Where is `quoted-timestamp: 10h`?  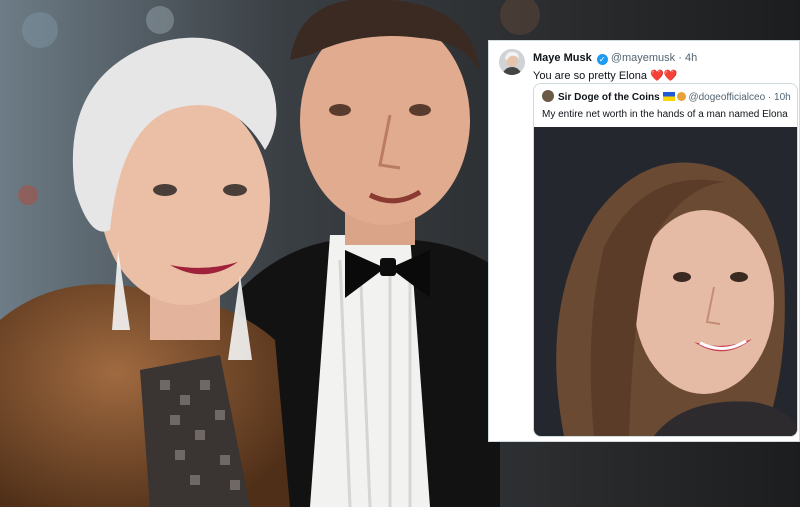 quoted-timestamp: 10h is located at coordinates (782, 97).